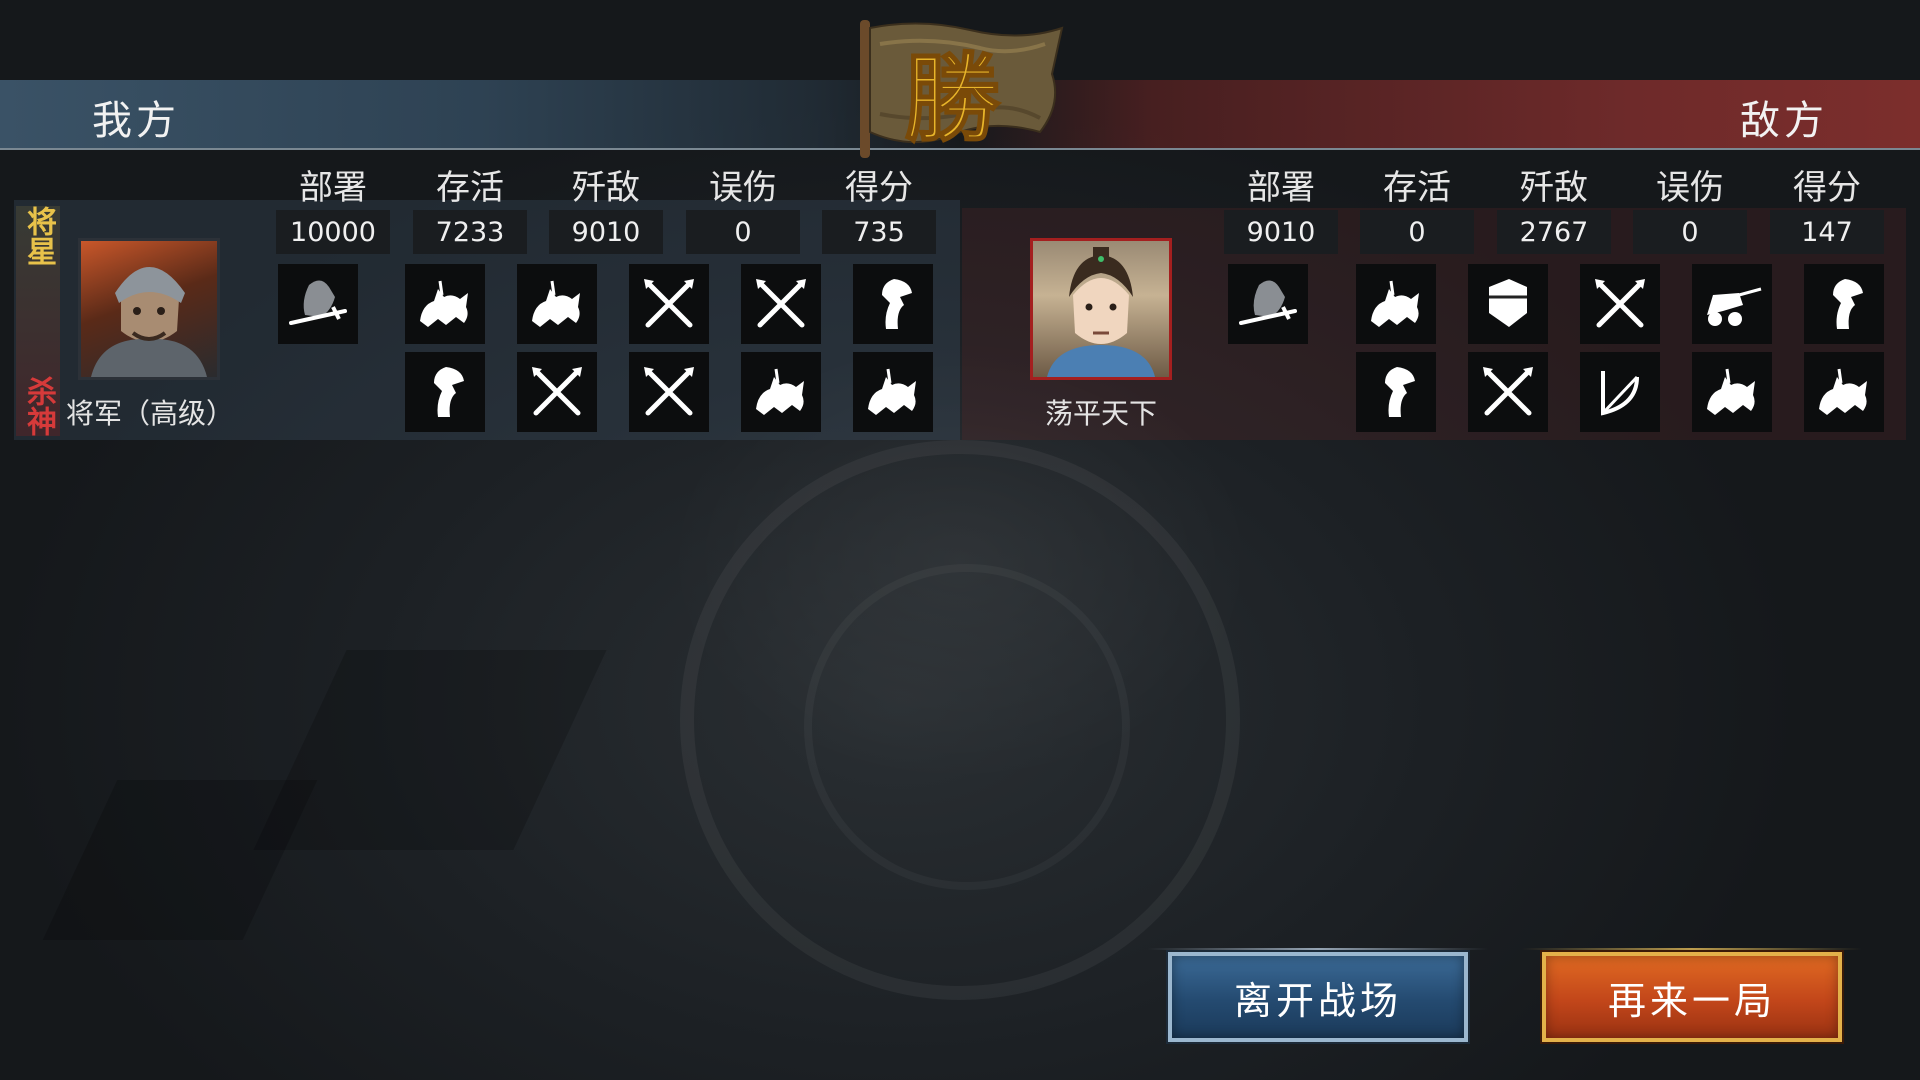 Image resolution: width=1920 pixels, height=1080 pixels. Describe the element at coordinates (1827, 232) in the screenshot. I see `stat-value: 147` at that location.